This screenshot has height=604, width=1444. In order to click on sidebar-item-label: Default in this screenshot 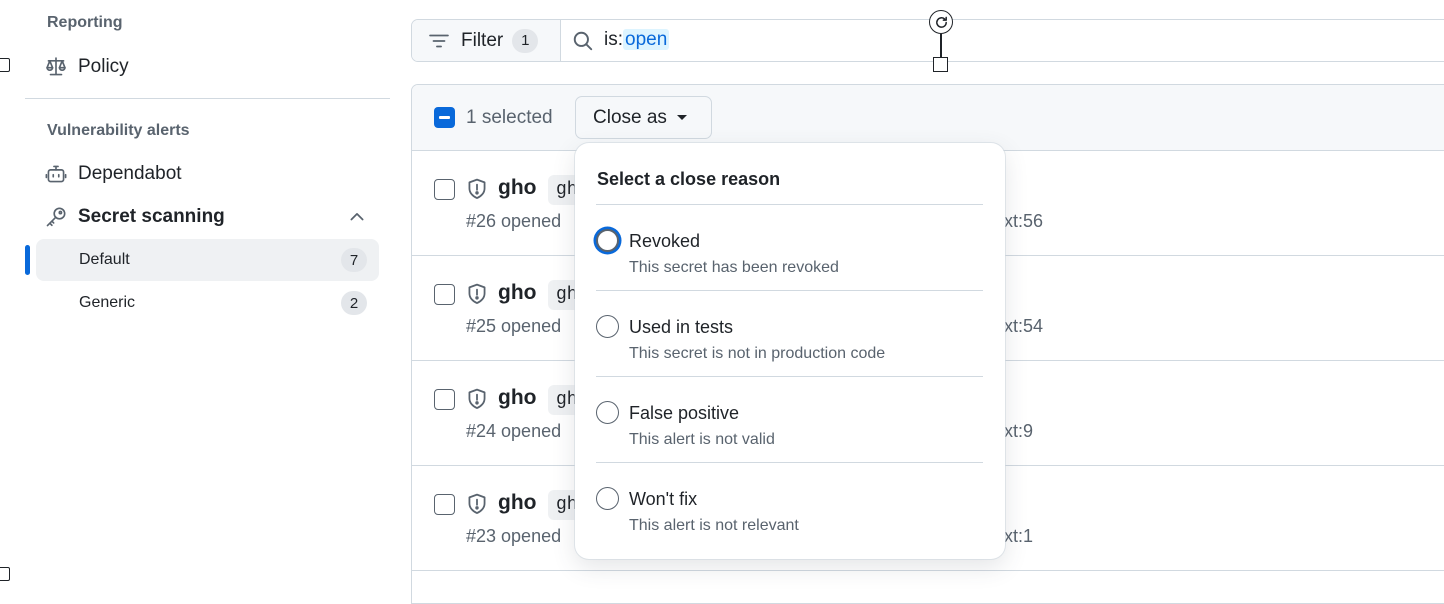, I will do `click(104, 259)`.